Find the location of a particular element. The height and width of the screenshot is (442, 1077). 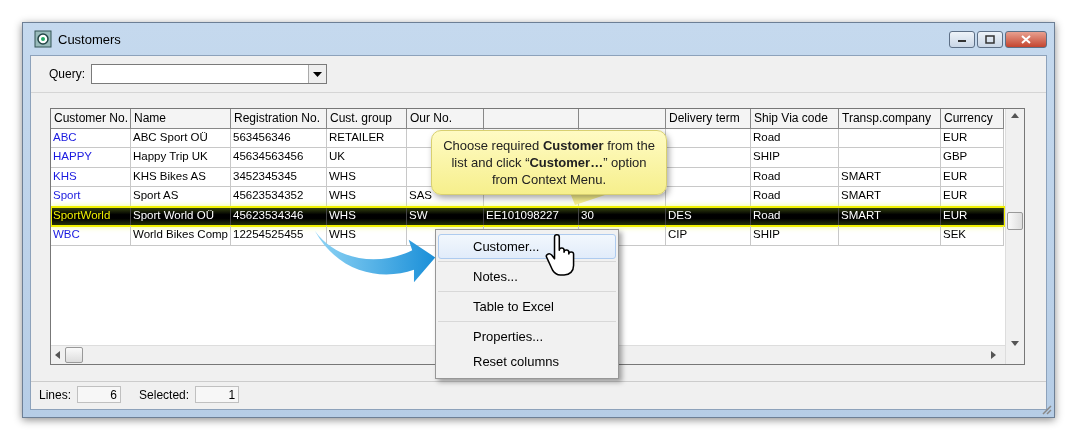

table-cell: 30 is located at coordinates (622, 216).